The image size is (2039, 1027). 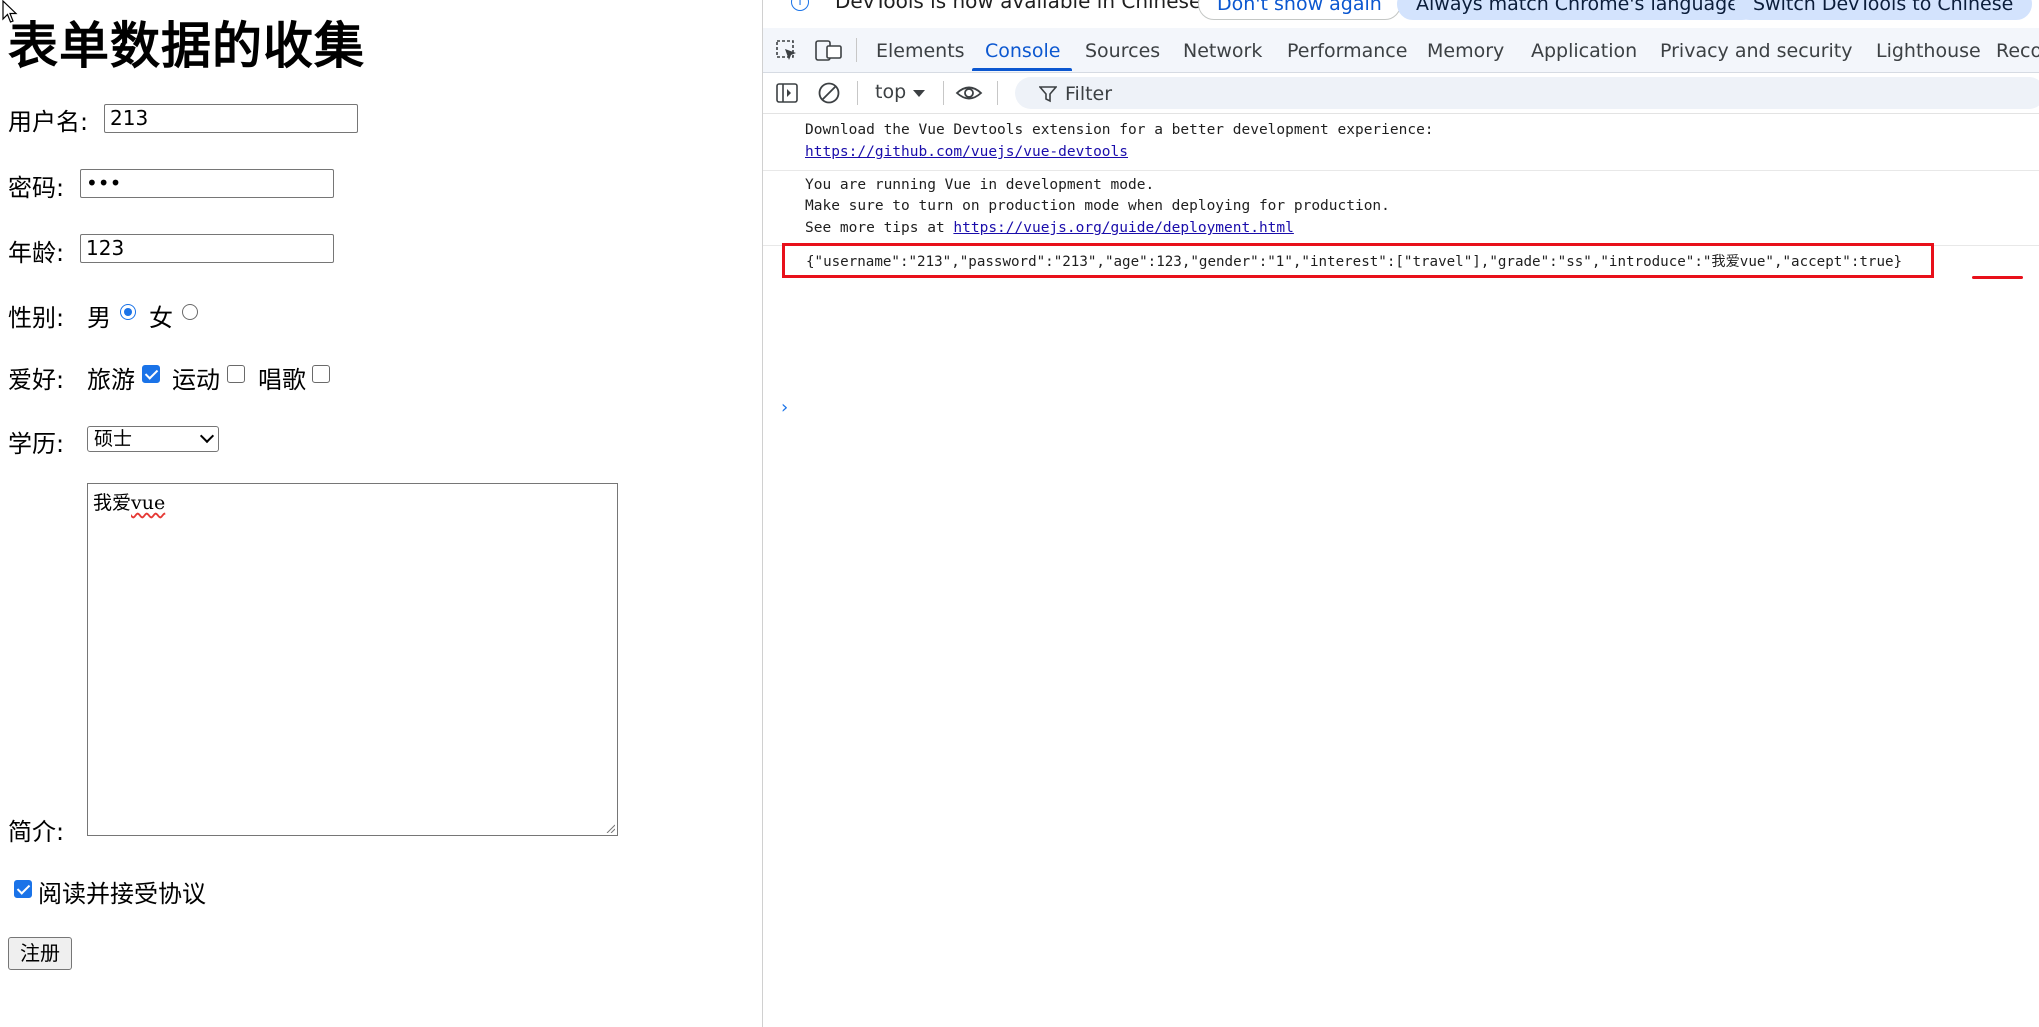 What do you see at coordinates (1089, 94) in the screenshot?
I see `filter-placeholder: Filter` at bounding box center [1089, 94].